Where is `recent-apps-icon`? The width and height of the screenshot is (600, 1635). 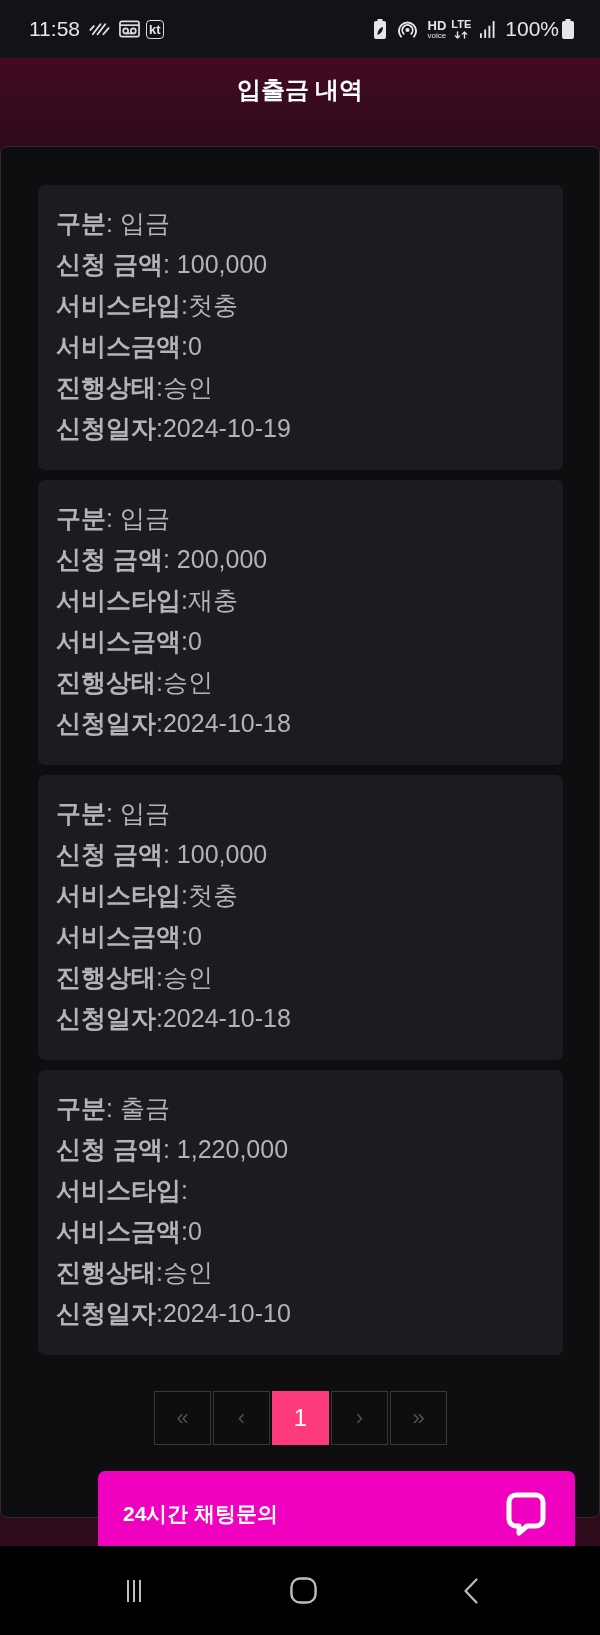
recent-apps-icon is located at coordinates (134, 1590).